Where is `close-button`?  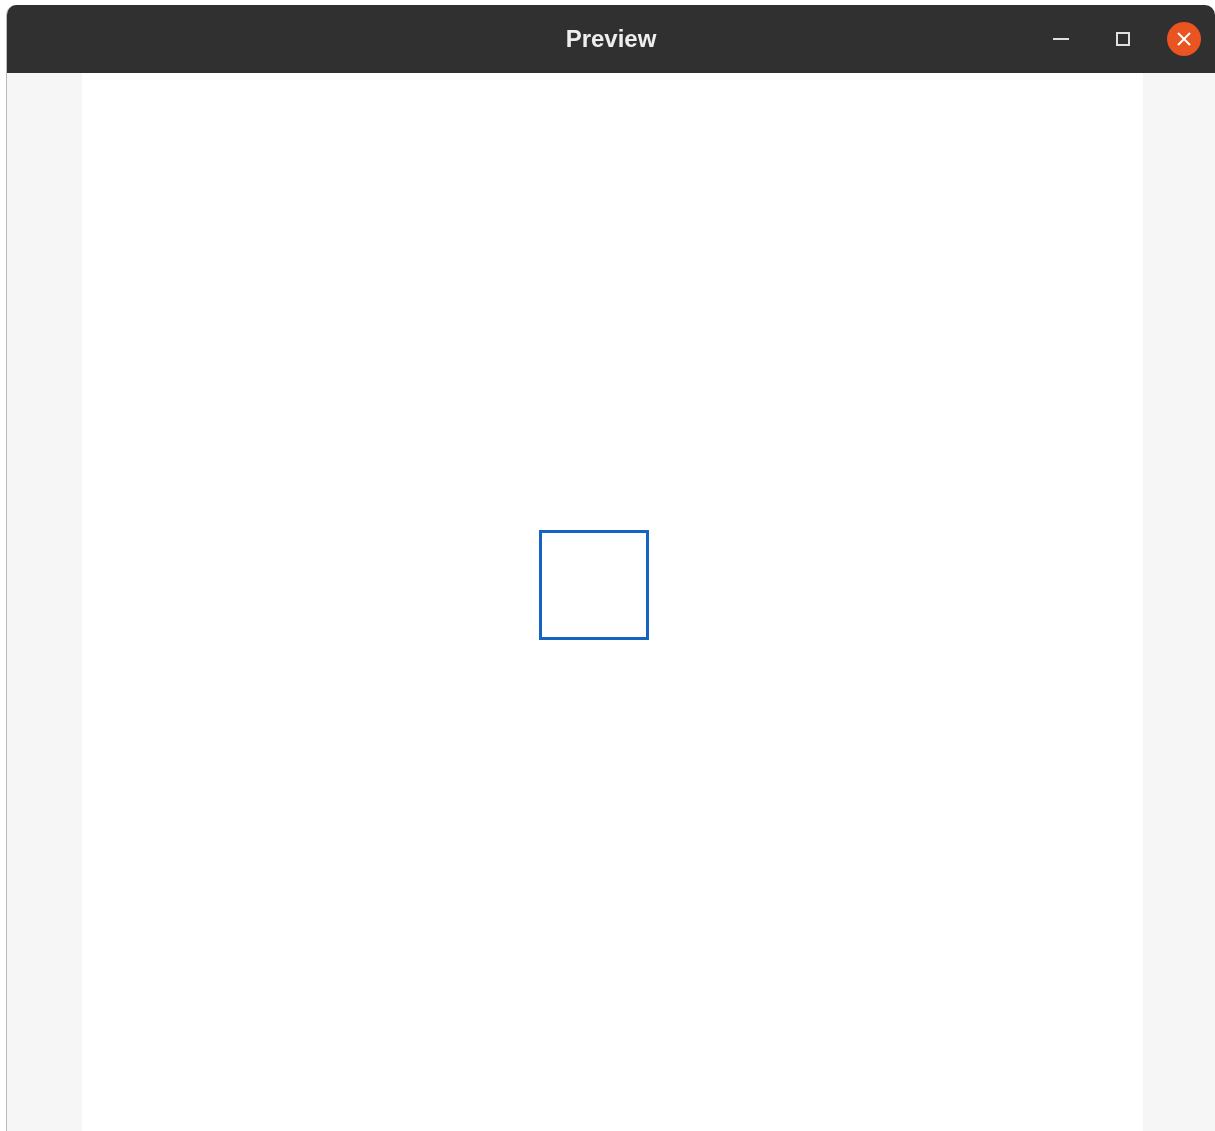 close-button is located at coordinates (1184, 39).